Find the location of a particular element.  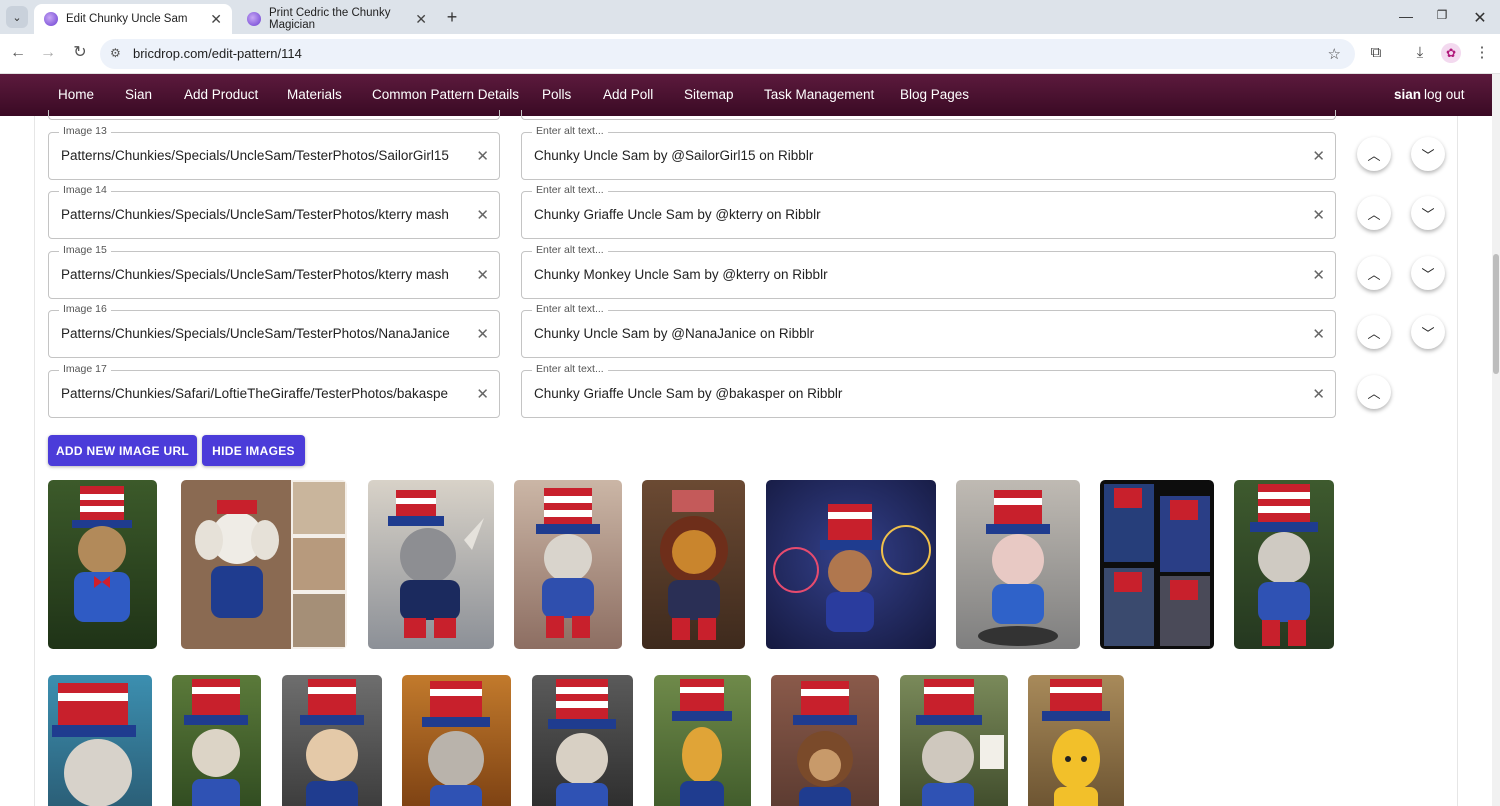

nav-materials: Materials is located at coordinates (314, 94).